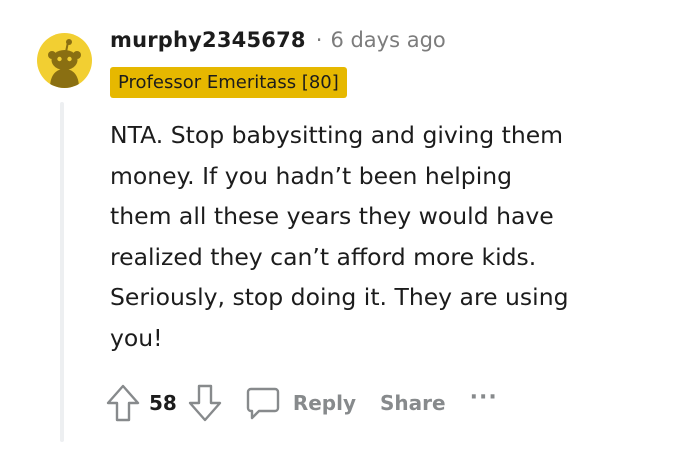 The width and height of the screenshot is (700, 449). What do you see at coordinates (324, 403) in the screenshot?
I see `reply-label: Reply` at bounding box center [324, 403].